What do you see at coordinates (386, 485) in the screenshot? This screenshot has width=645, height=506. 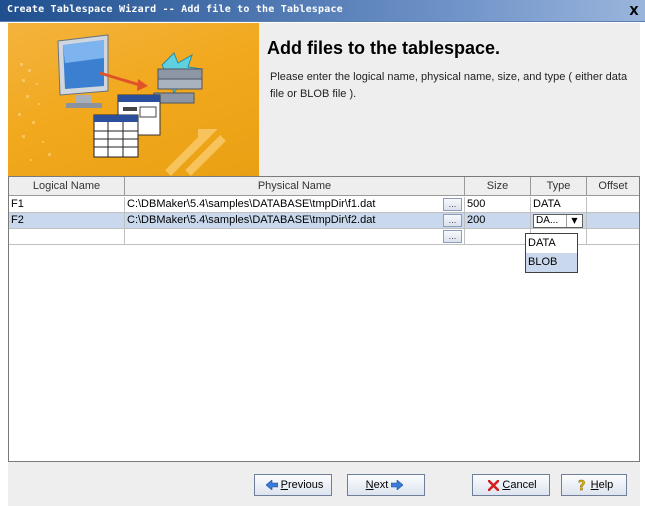 I see `next-button: Next` at bounding box center [386, 485].